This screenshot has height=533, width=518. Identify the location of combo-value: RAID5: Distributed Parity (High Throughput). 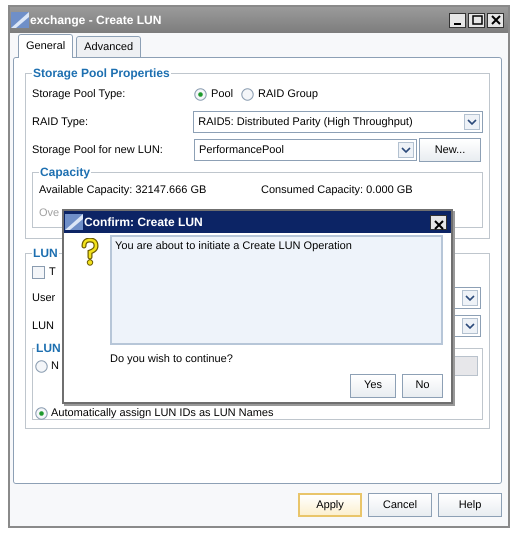
(306, 122).